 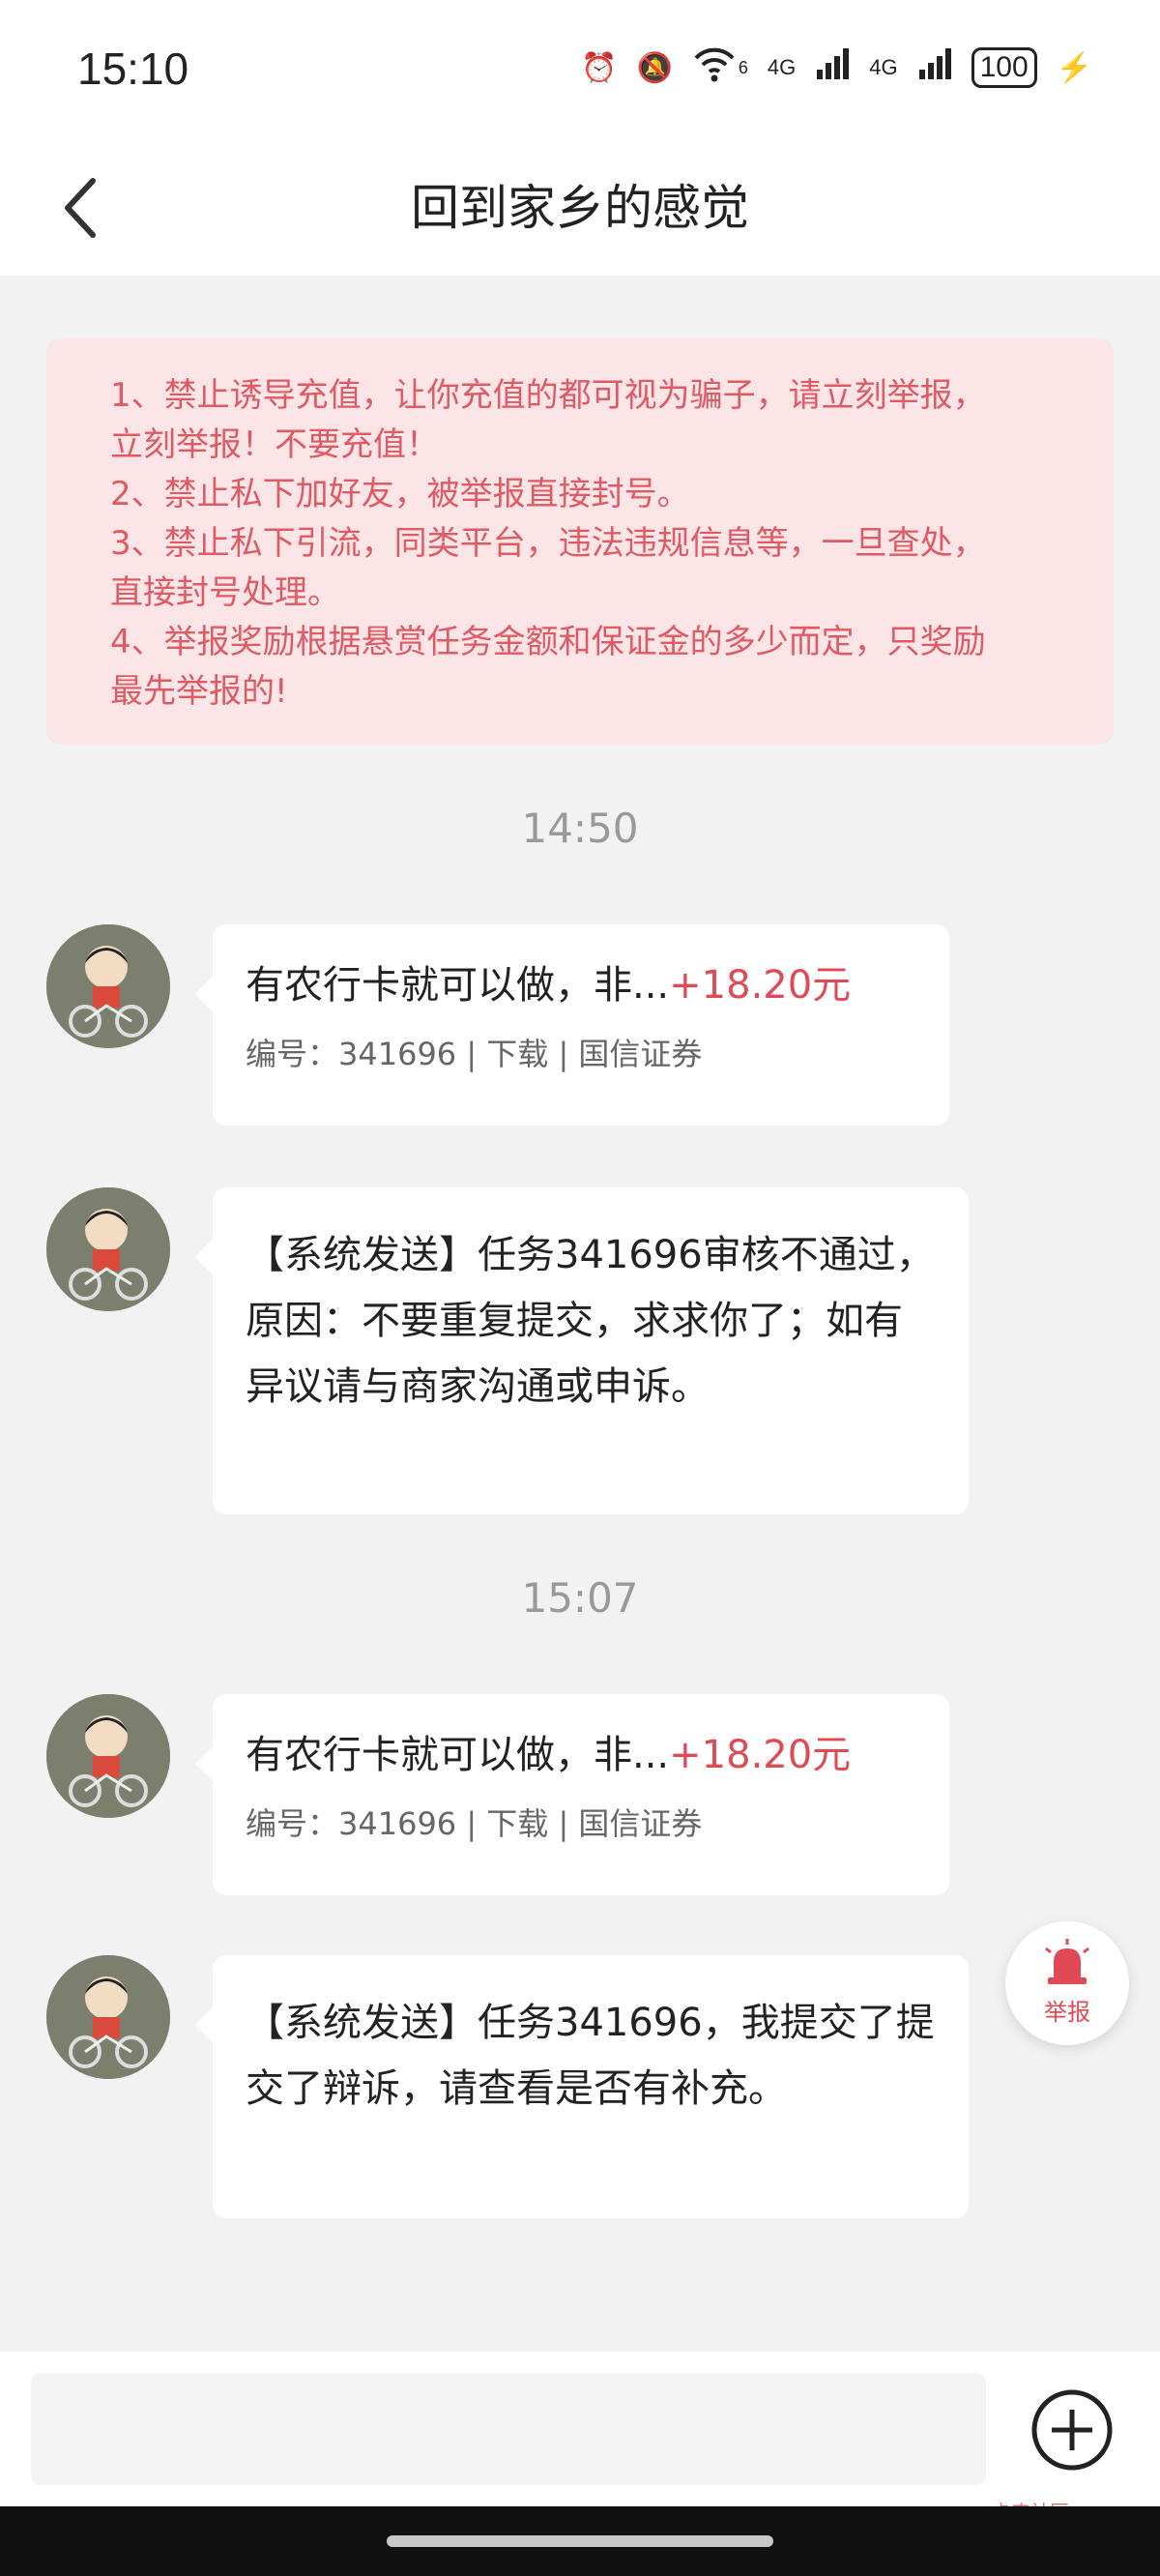 I want to click on report-button: 举报, so click(x=1067, y=1983).